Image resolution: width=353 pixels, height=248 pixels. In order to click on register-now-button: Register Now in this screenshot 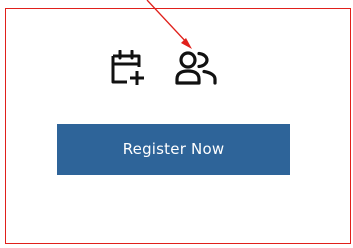, I will do `click(173, 149)`.